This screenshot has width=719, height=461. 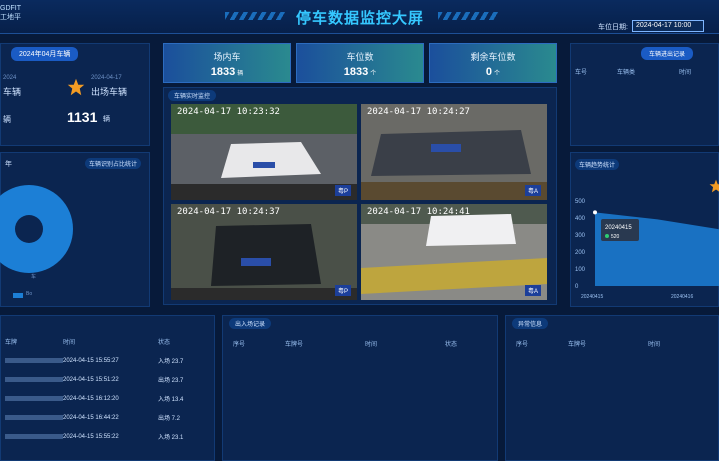 What do you see at coordinates (489, 72) in the screenshot?
I see `kpi-value: 0` at bounding box center [489, 72].